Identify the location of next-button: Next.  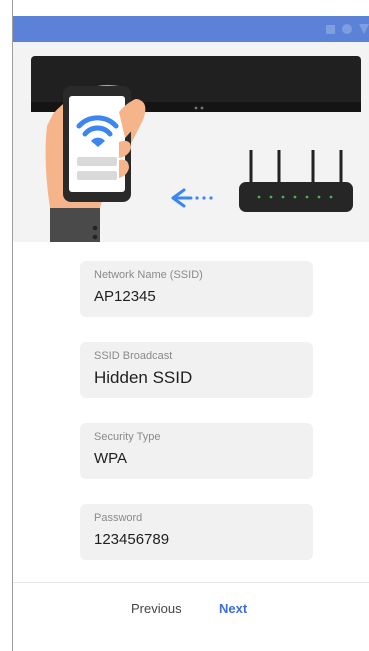
(233, 608).